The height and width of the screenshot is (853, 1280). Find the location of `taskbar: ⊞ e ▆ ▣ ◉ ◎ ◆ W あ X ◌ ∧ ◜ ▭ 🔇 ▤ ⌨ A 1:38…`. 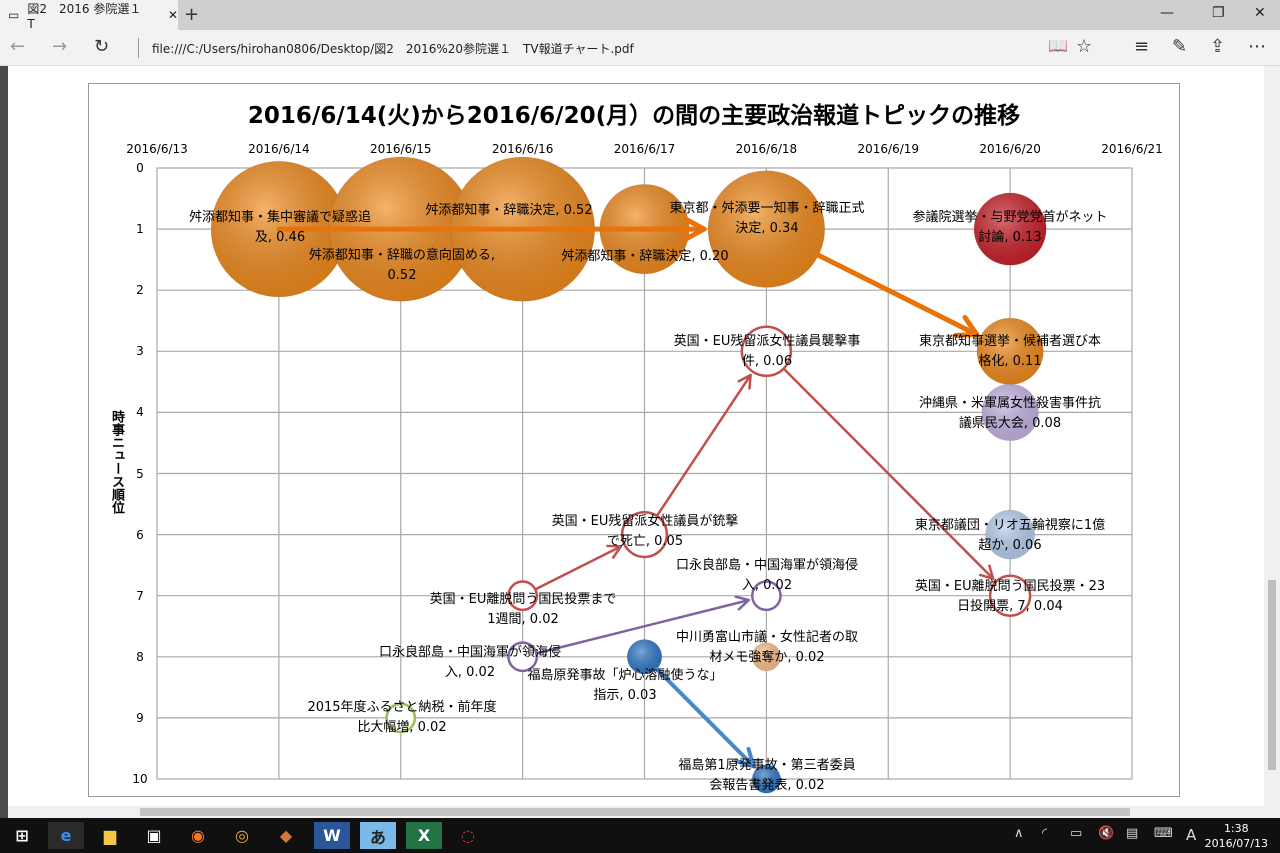

taskbar: ⊞ e ▆ ▣ ◉ ◎ ◆ W あ X ◌ ∧ ◜ ▭ 🔇 ▤ ⌨ A 1:38… is located at coordinates (640, 835).